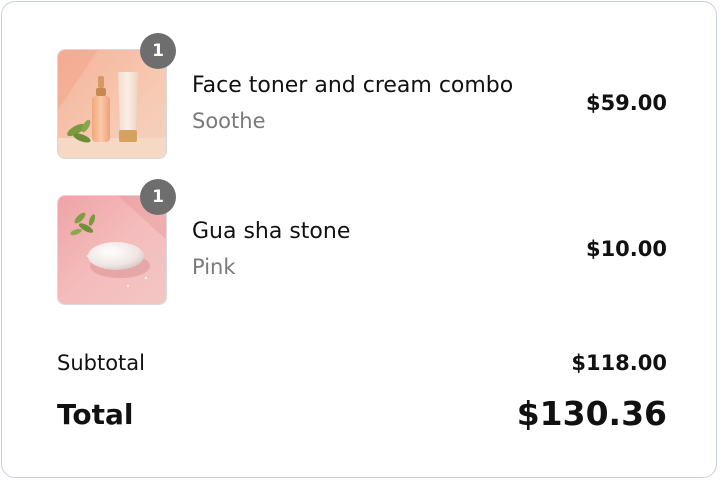 This screenshot has width=720, height=481. I want to click on product-price: $59.00, so click(626, 103).